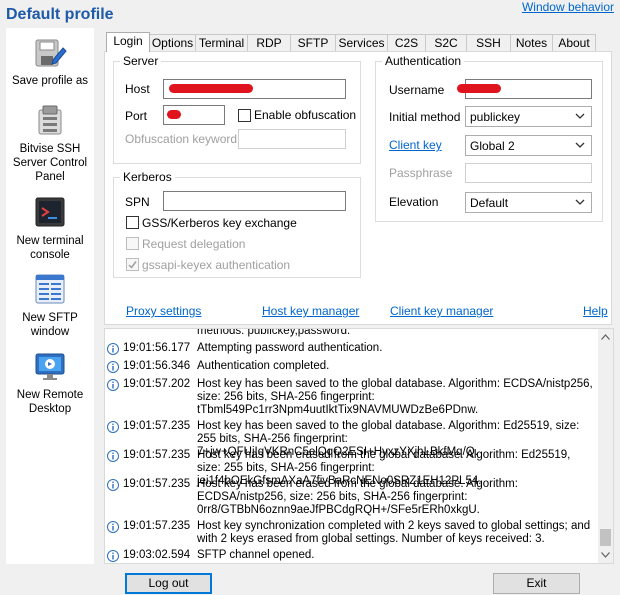  Describe the element at coordinates (446, 42) in the screenshot. I see `tab-s2c: S2C` at that location.